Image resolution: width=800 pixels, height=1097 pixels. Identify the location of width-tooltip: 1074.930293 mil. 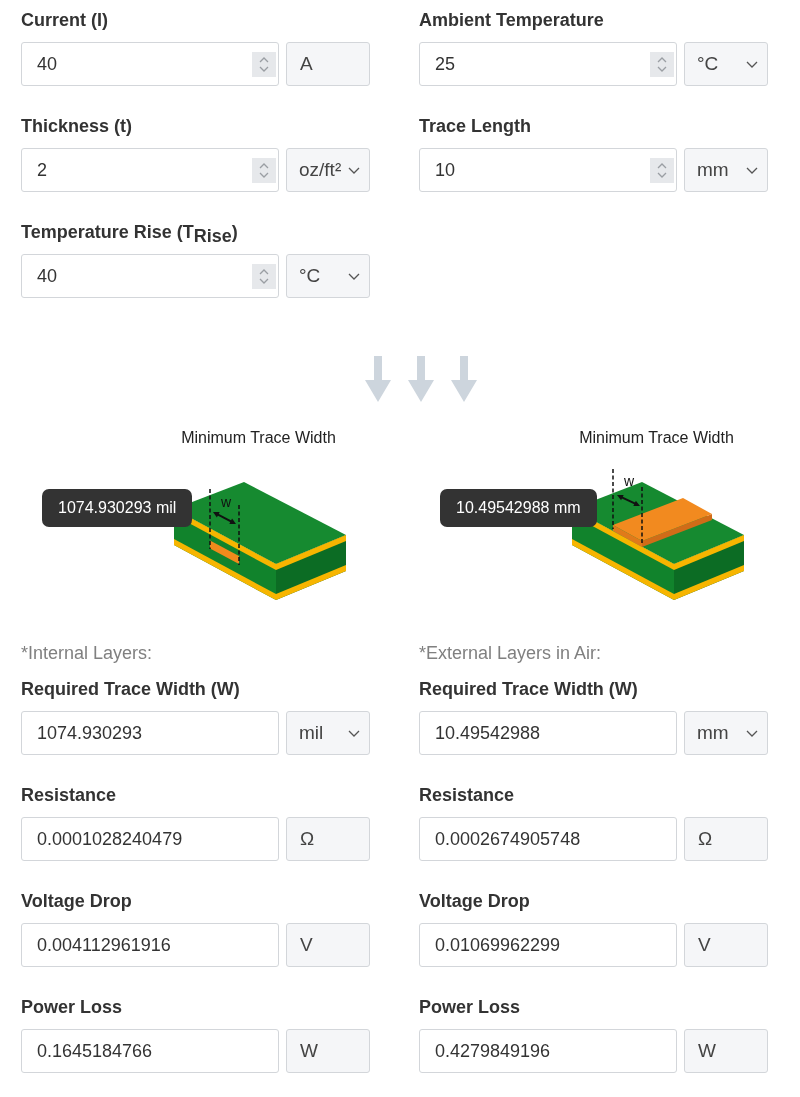
(117, 508).